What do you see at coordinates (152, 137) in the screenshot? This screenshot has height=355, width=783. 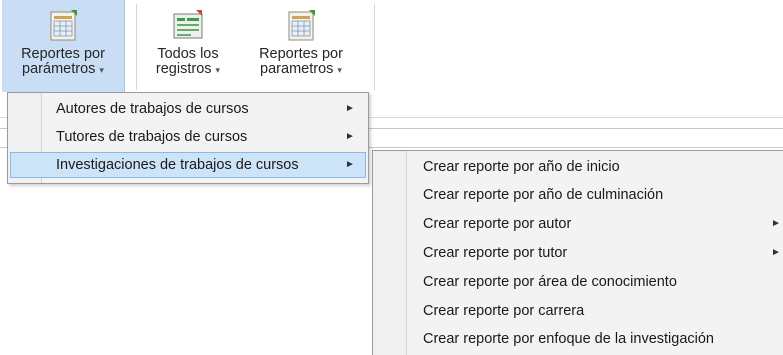 I see `menu-item-label: Tutores de trabajos de cursos` at bounding box center [152, 137].